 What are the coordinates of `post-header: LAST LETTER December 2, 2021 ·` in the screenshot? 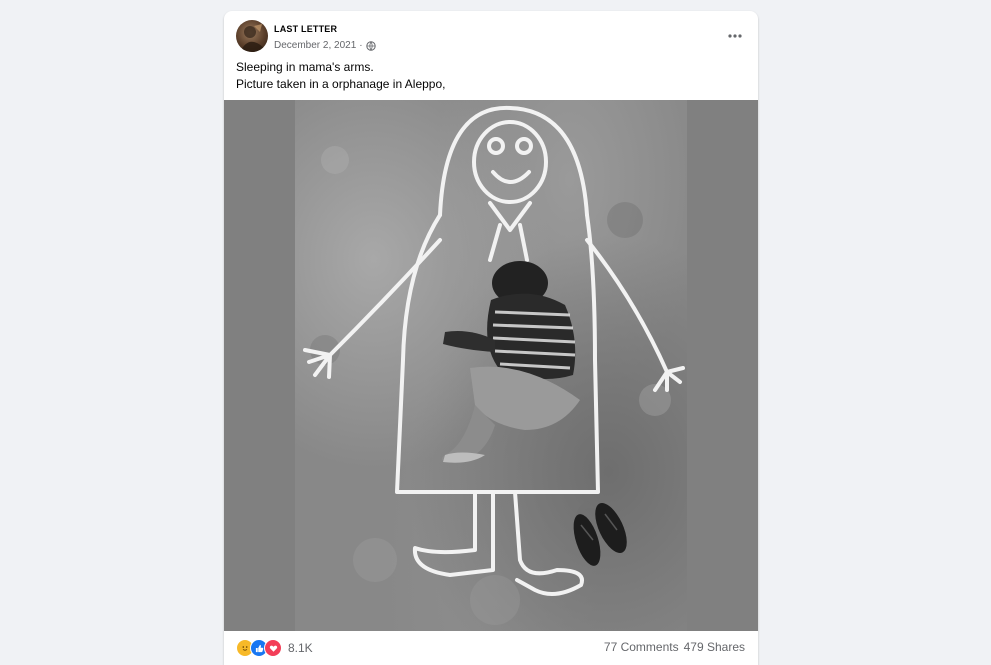 It's located at (491, 36).